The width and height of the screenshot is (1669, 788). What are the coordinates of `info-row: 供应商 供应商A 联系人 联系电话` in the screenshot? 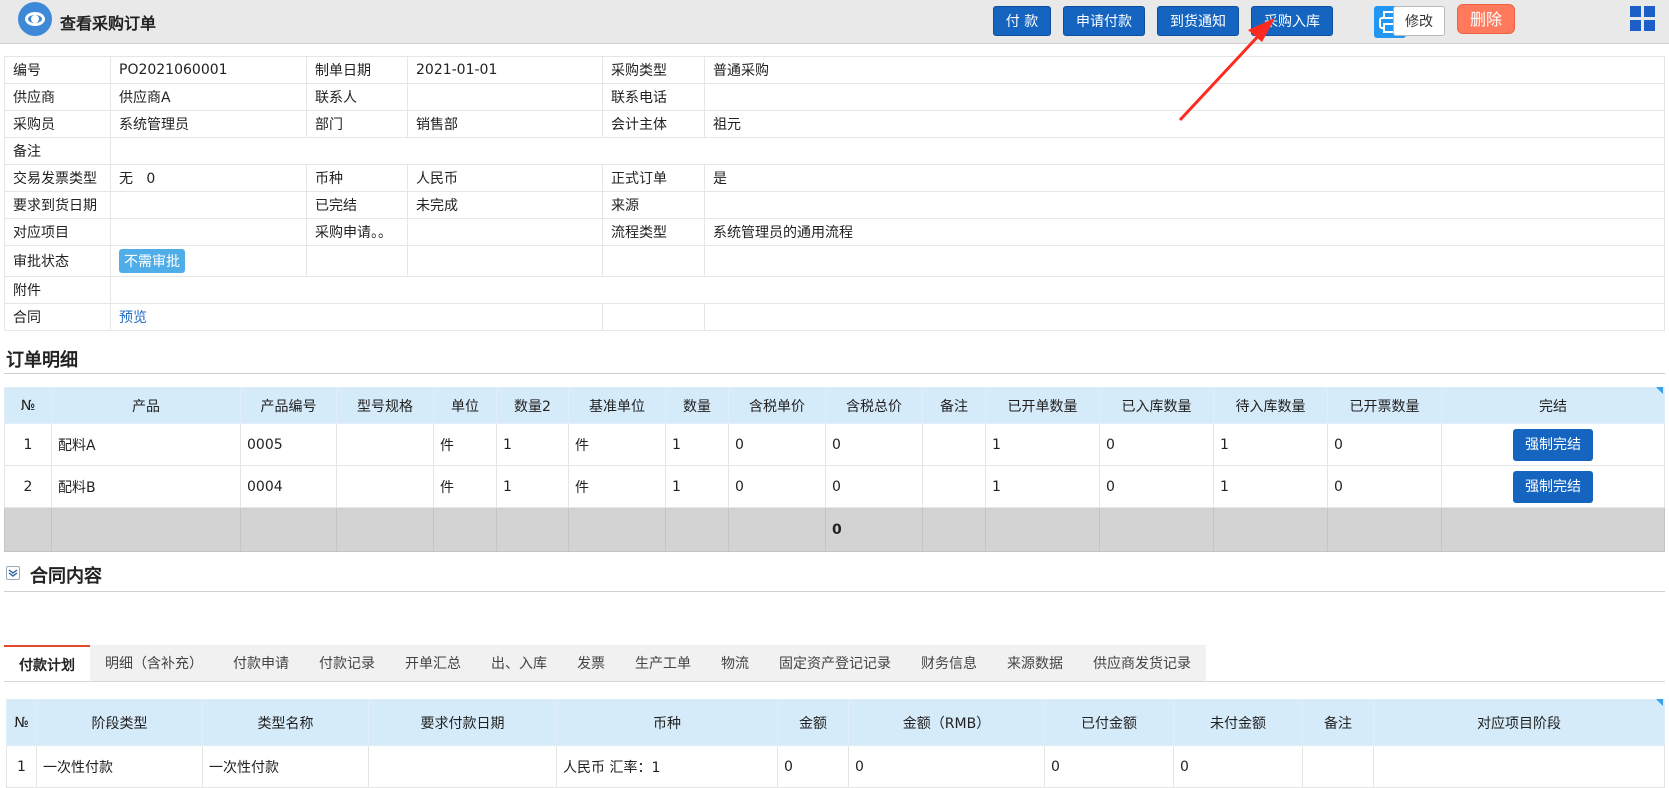 It's located at (834, 97).